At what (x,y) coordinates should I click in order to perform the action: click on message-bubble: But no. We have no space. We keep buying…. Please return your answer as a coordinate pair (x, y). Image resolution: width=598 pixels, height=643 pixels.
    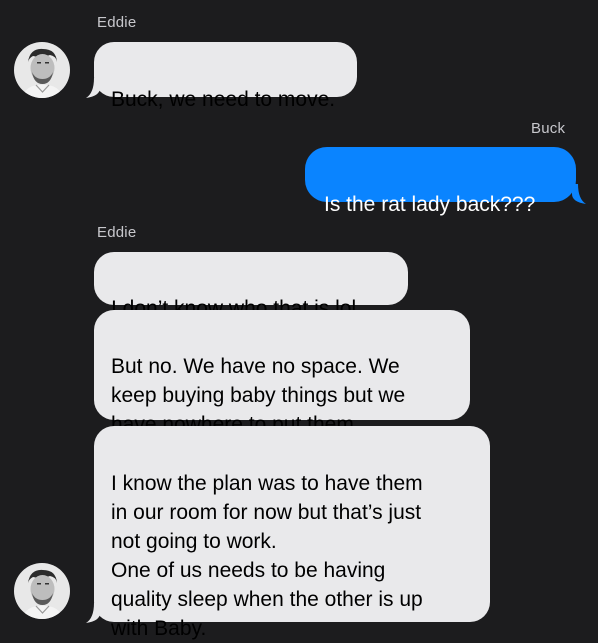
    Looking at the image, I should click on (282, 373).